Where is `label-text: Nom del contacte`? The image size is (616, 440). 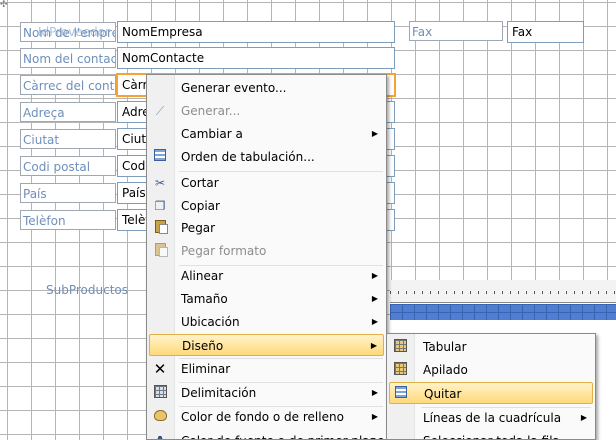 label-text: Nom del contacte is located at coordinates (69, 59).